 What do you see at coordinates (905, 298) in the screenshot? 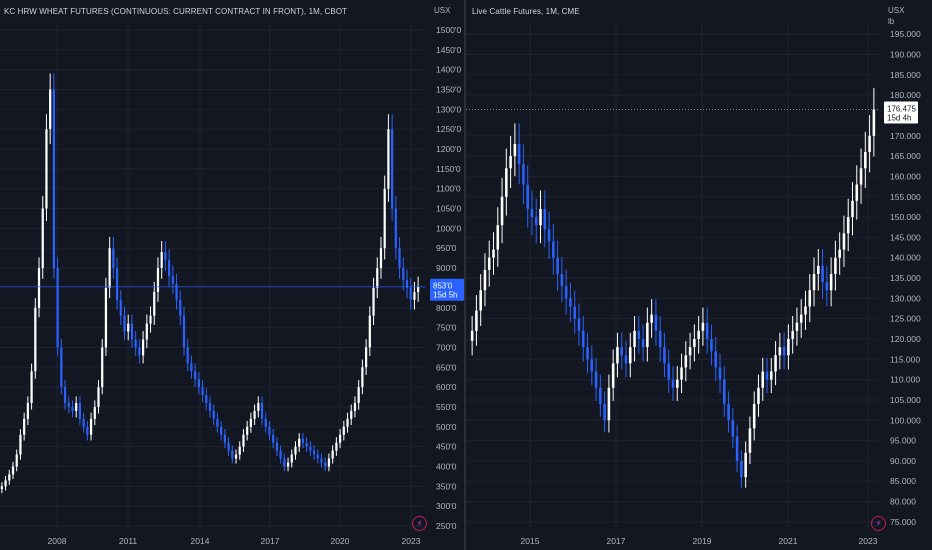
I see `y-tick-label: 130.000` at bounding box center [905, 298].